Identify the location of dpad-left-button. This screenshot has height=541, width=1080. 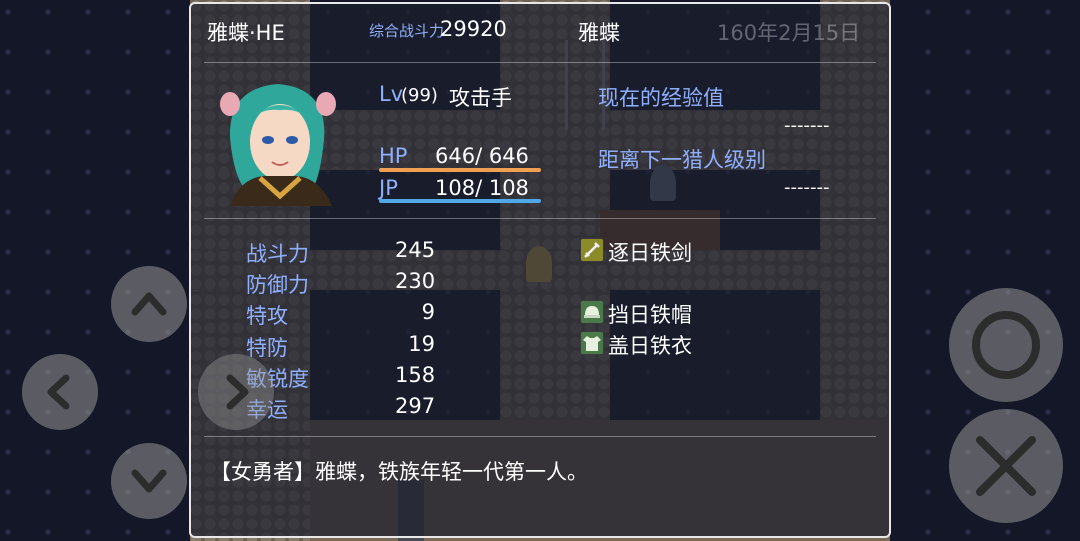
(60, 392).